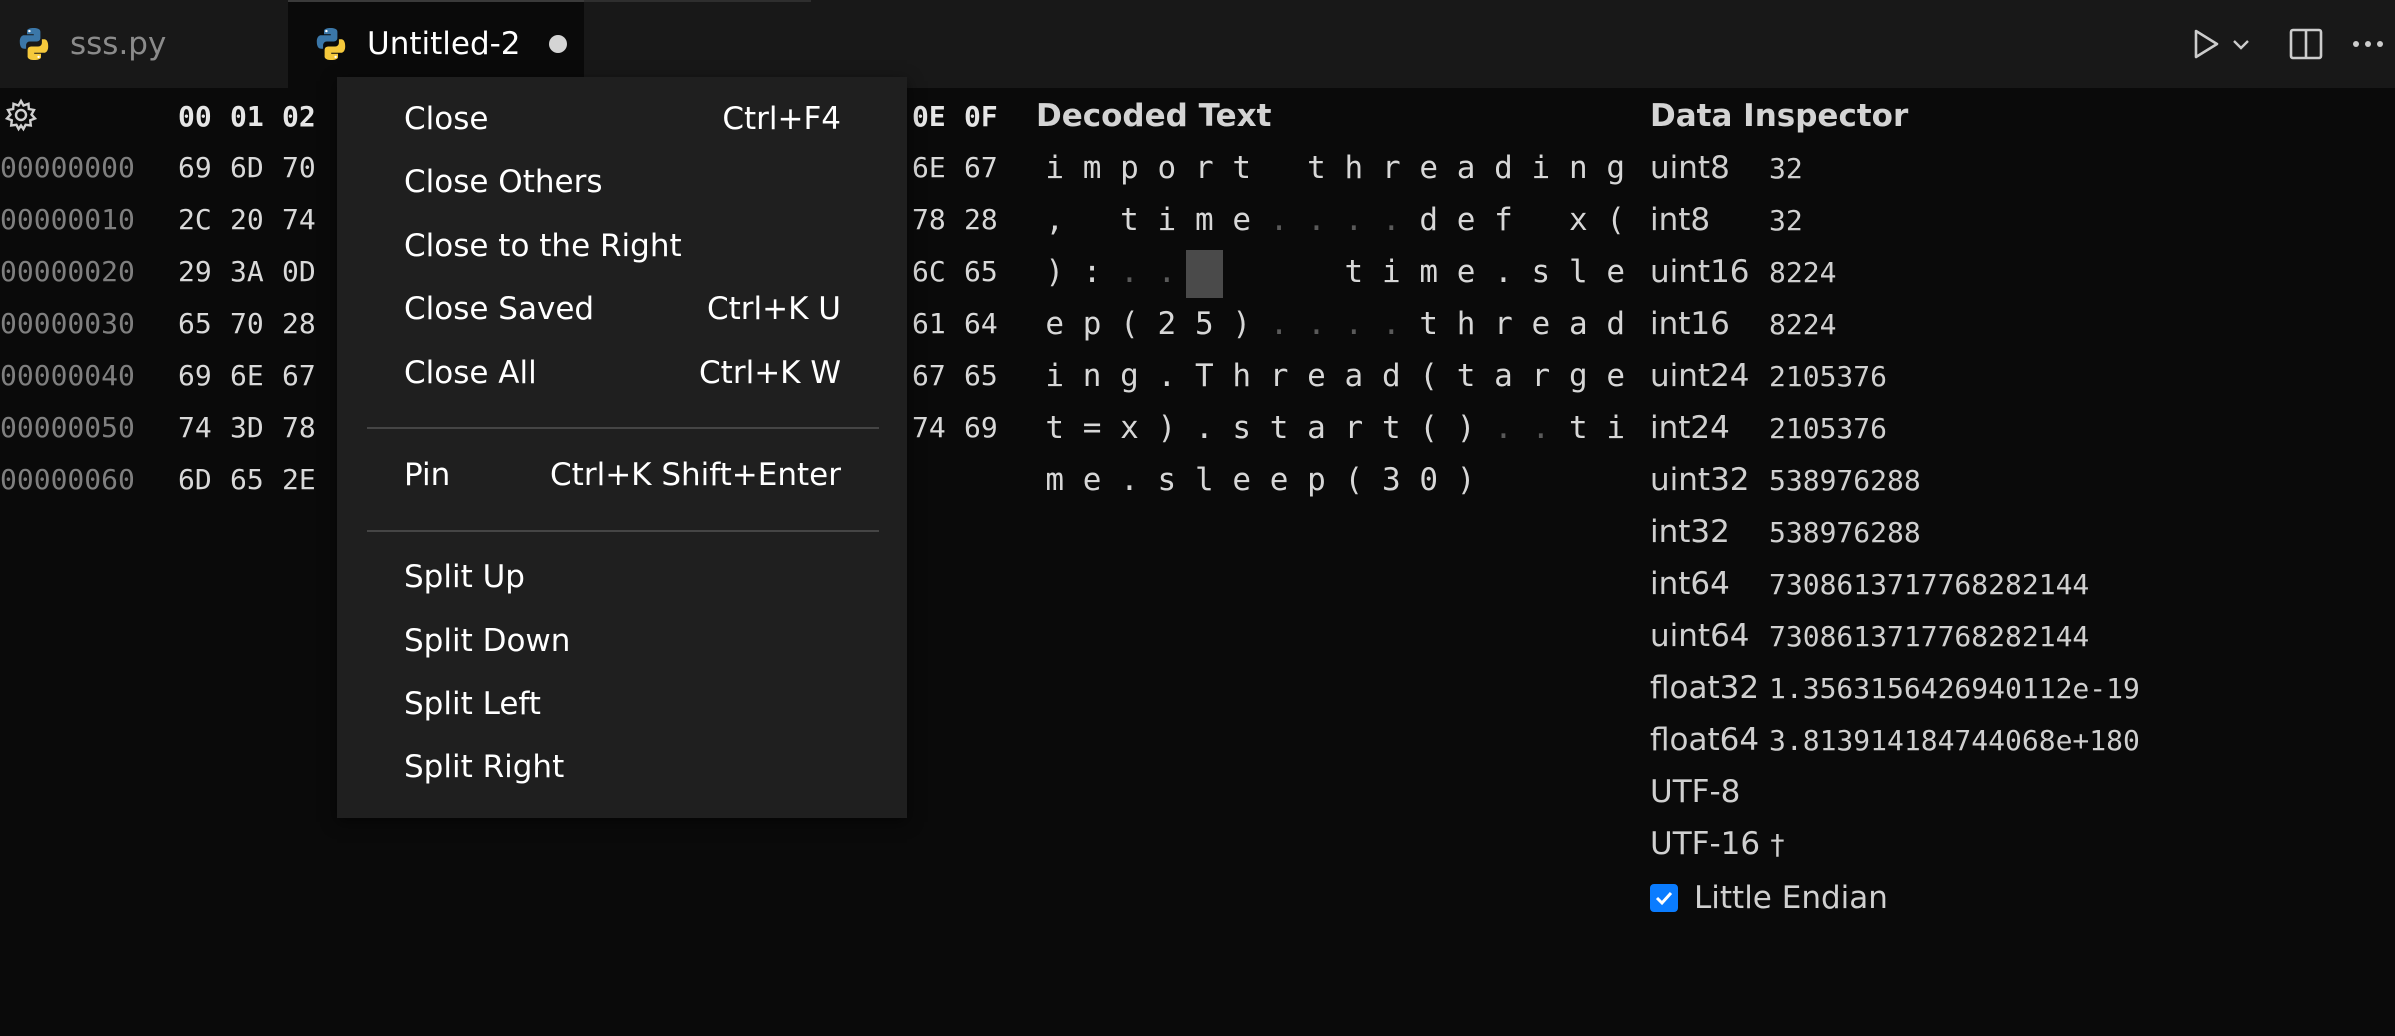  I want to click on decoded-char: o, so click(1166, 168).